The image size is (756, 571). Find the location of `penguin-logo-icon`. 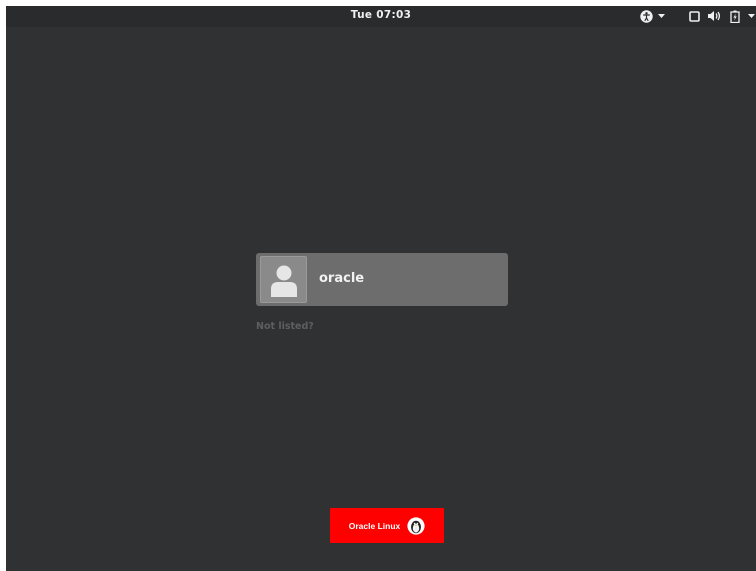

penguin-logo-icon is located at coordinates (416, 525).